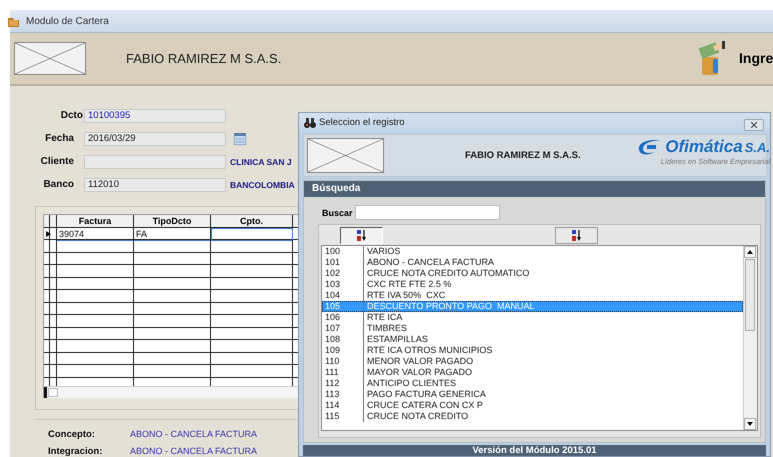 This screenshot has height=457, width=773. What do you see at coordinates (532, 251) in the screenshot?
I see `list-row: 100 VARIOS` at bounding box center [532, 251].